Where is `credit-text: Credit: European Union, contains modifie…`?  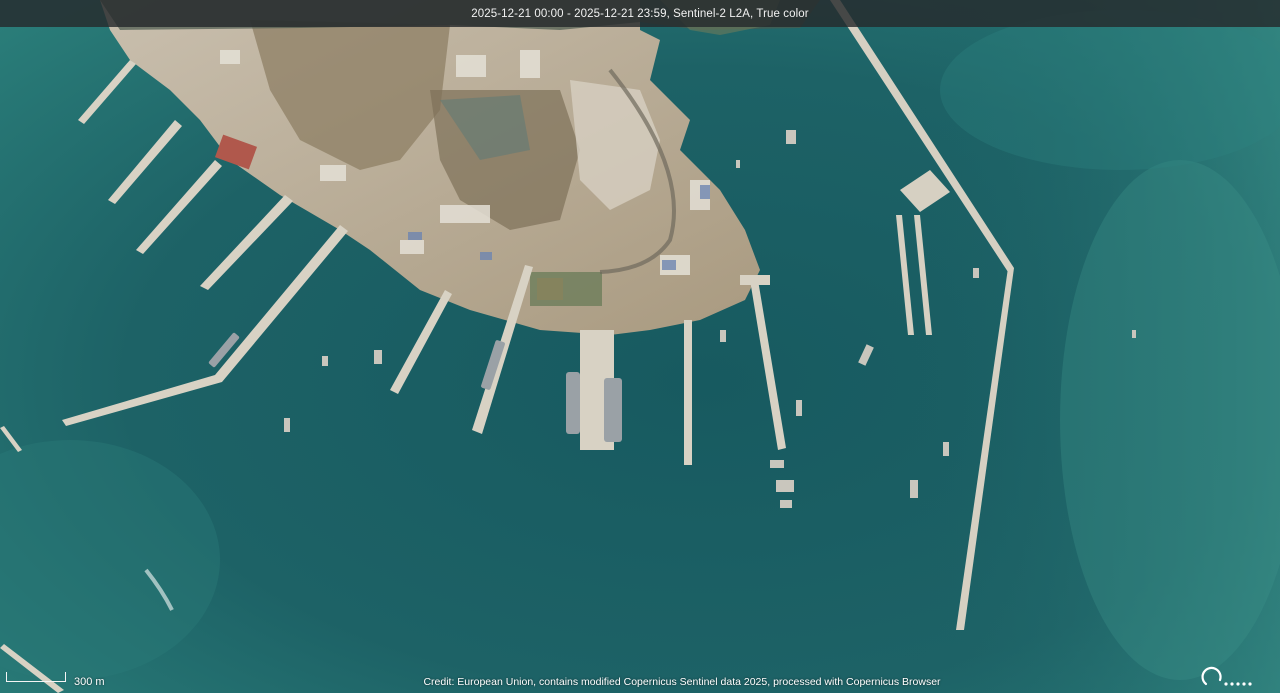
credit-text: Credit: European Union, contains modifie… is located at coordinates (682, 682).